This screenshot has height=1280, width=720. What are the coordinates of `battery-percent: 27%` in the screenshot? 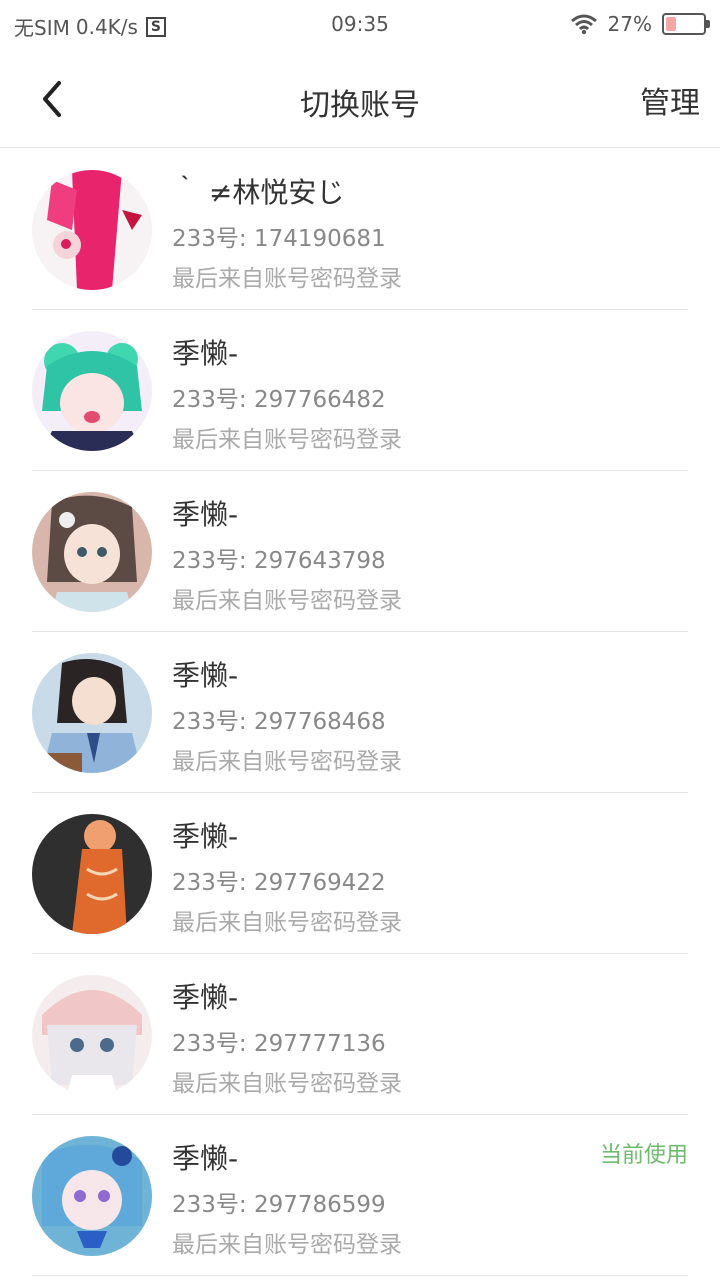 It's located at (629, 24).